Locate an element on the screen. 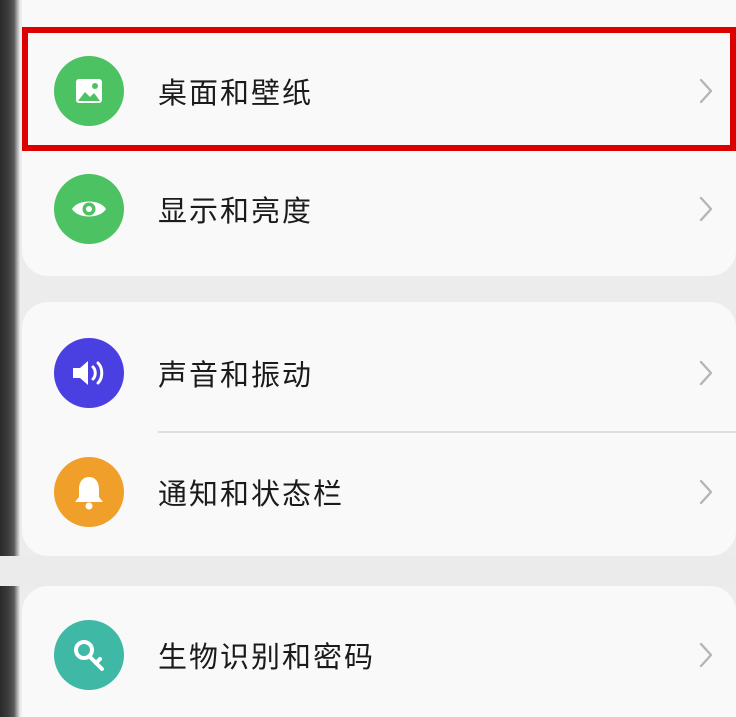  bell-icon is located at coordinates (89, 492).